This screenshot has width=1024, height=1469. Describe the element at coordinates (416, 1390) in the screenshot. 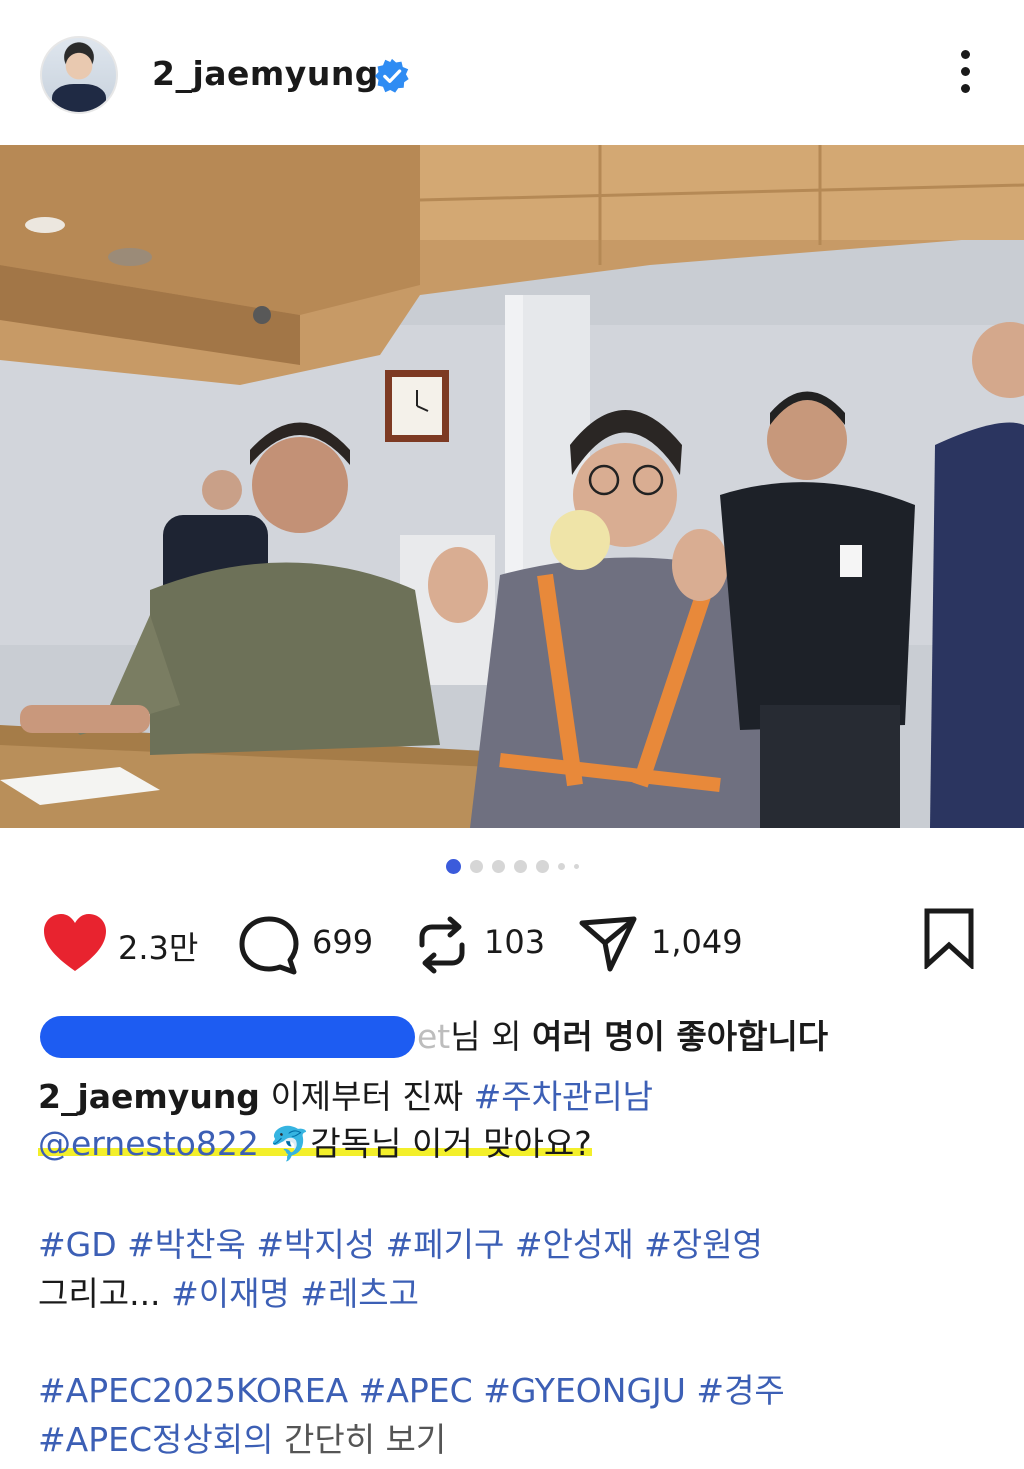

I see `hashtag: #APEC` at that location.